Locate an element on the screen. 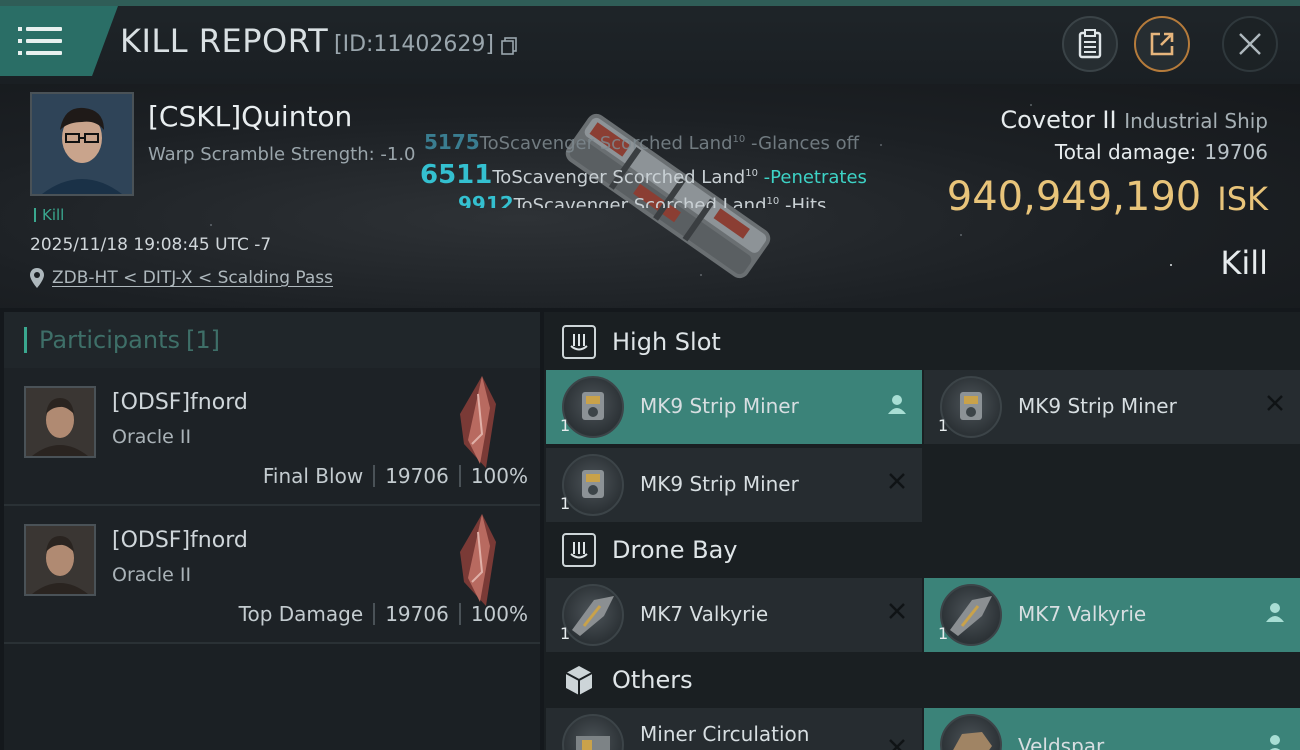  total-damage-label: Total damage: is located at coordinates (1125, 152).